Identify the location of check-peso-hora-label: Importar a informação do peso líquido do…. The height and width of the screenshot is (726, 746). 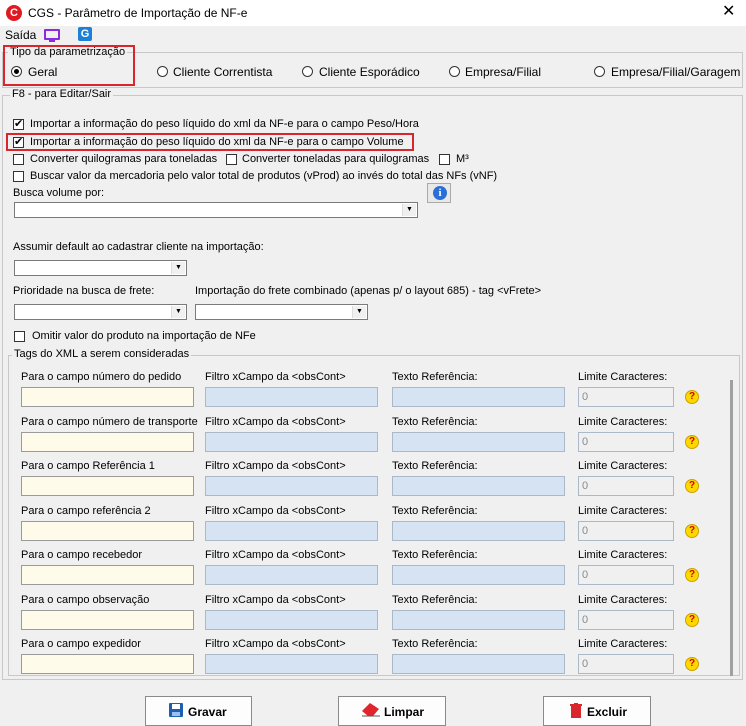
(224, 124).